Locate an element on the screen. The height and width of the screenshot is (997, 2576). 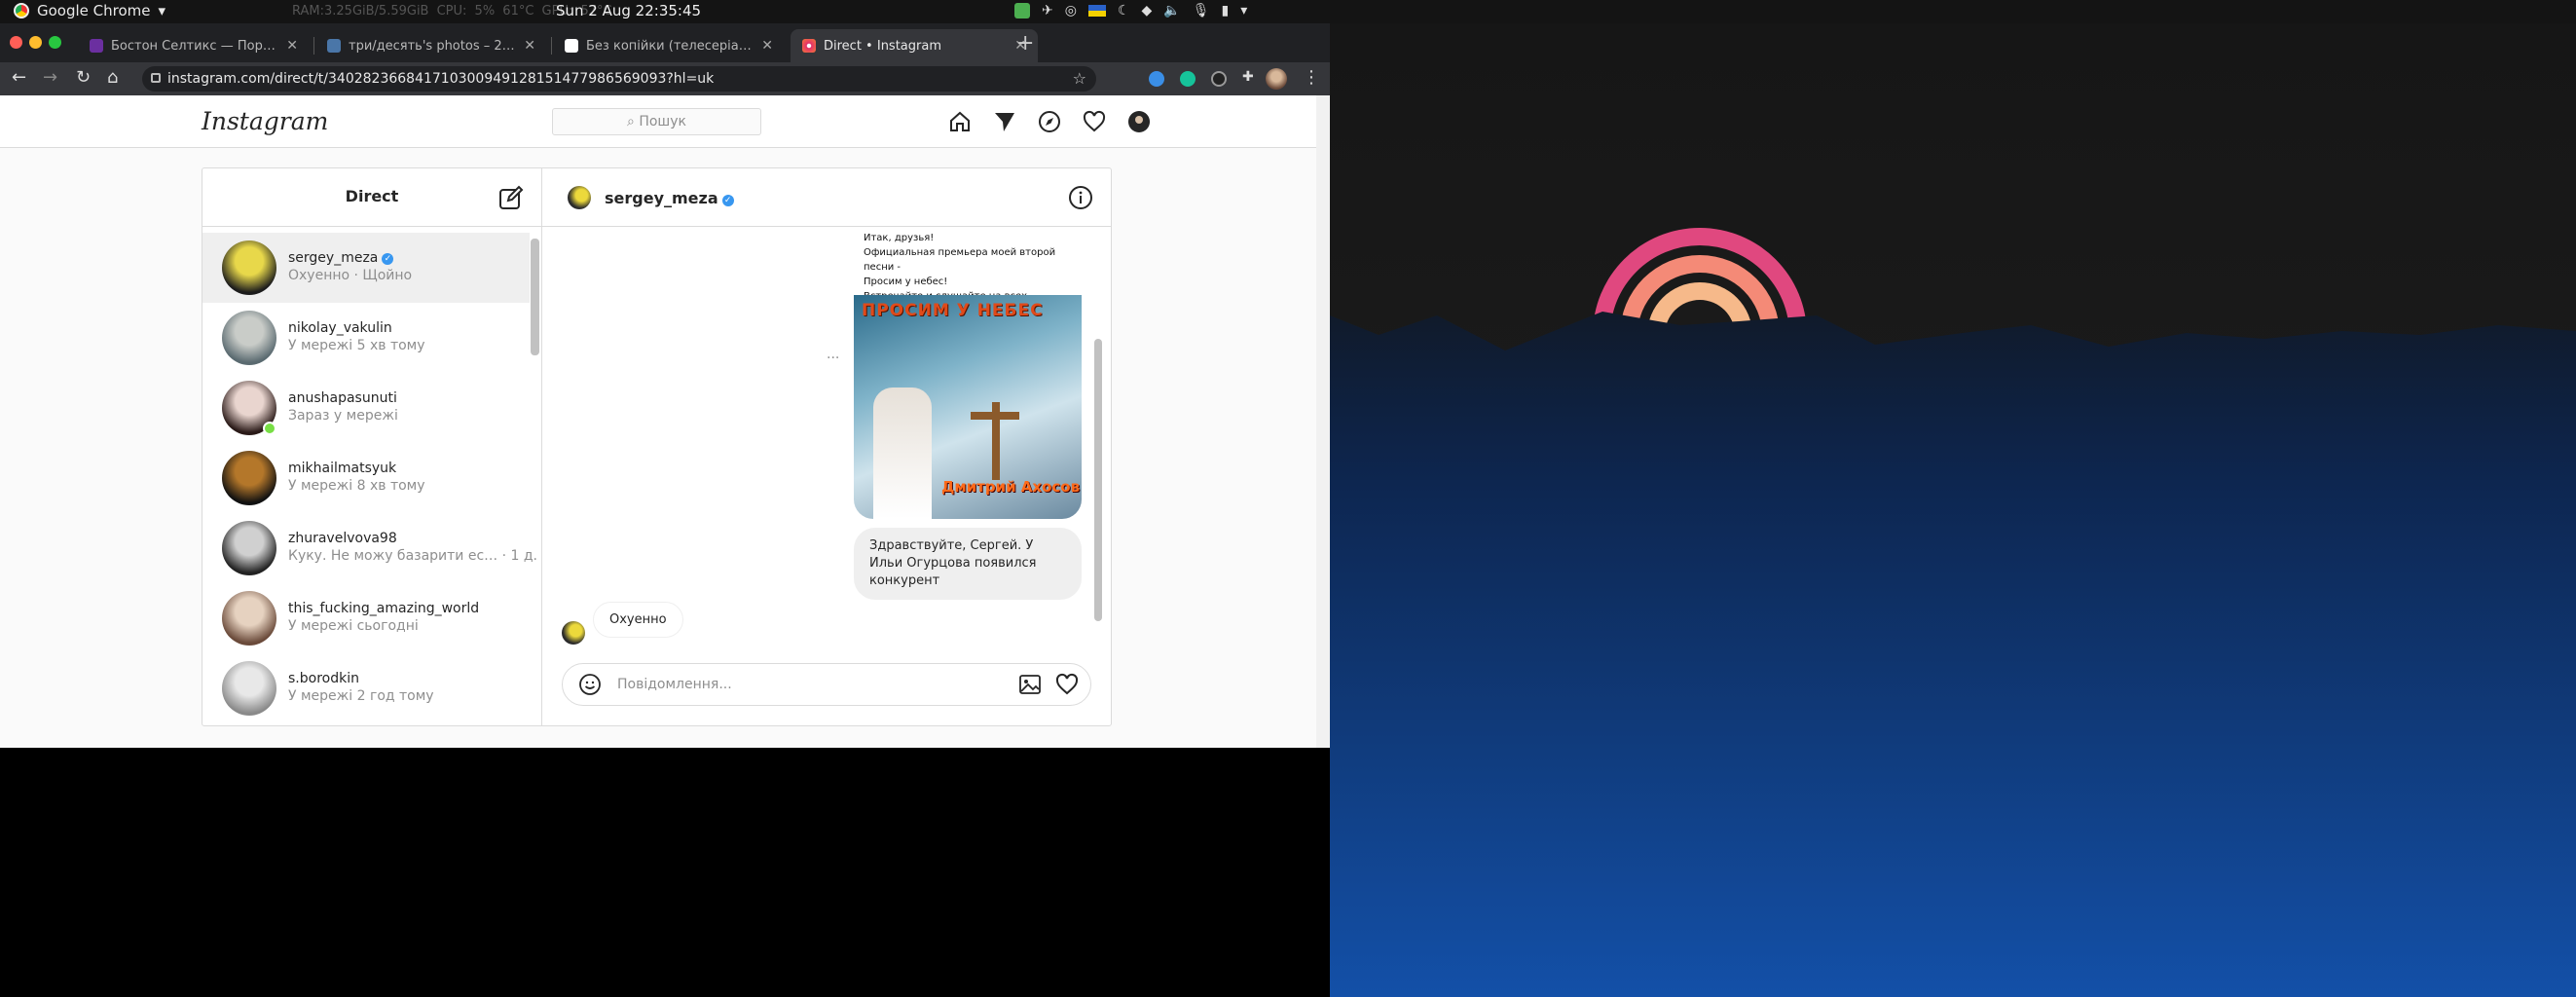
message-composer is located at coordinates (826, 684).